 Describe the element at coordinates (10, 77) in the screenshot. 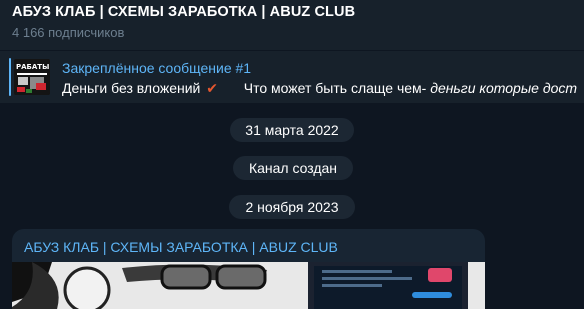

I see `pinned-indicator` at that location.